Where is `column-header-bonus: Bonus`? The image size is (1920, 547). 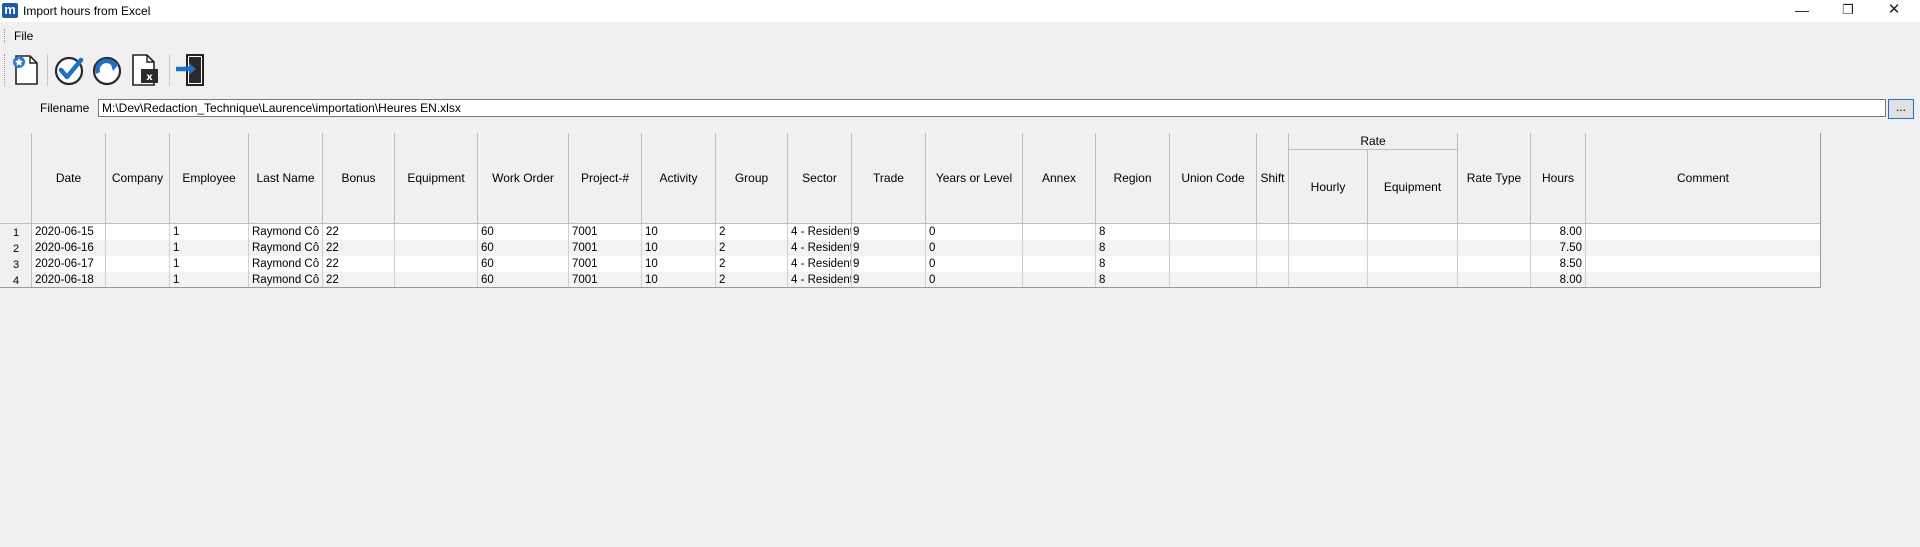 column-header-bonus: Bonus is located at coordinates (359, 178).